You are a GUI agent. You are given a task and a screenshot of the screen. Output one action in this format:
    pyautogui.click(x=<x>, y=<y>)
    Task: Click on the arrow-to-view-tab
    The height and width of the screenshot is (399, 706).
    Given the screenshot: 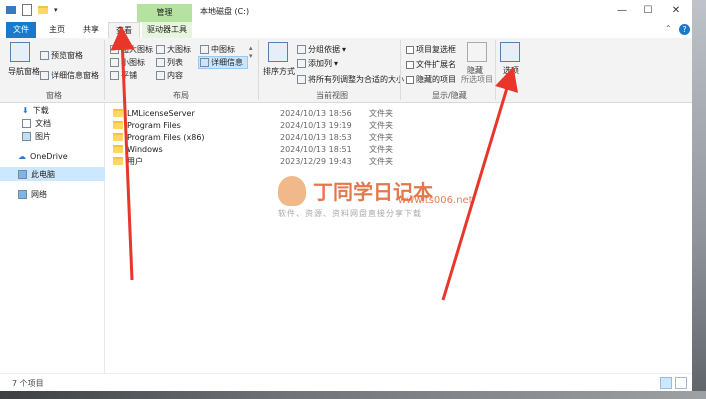 What is the action you would take?
    pyautogui.click(x=122, y=153)
    